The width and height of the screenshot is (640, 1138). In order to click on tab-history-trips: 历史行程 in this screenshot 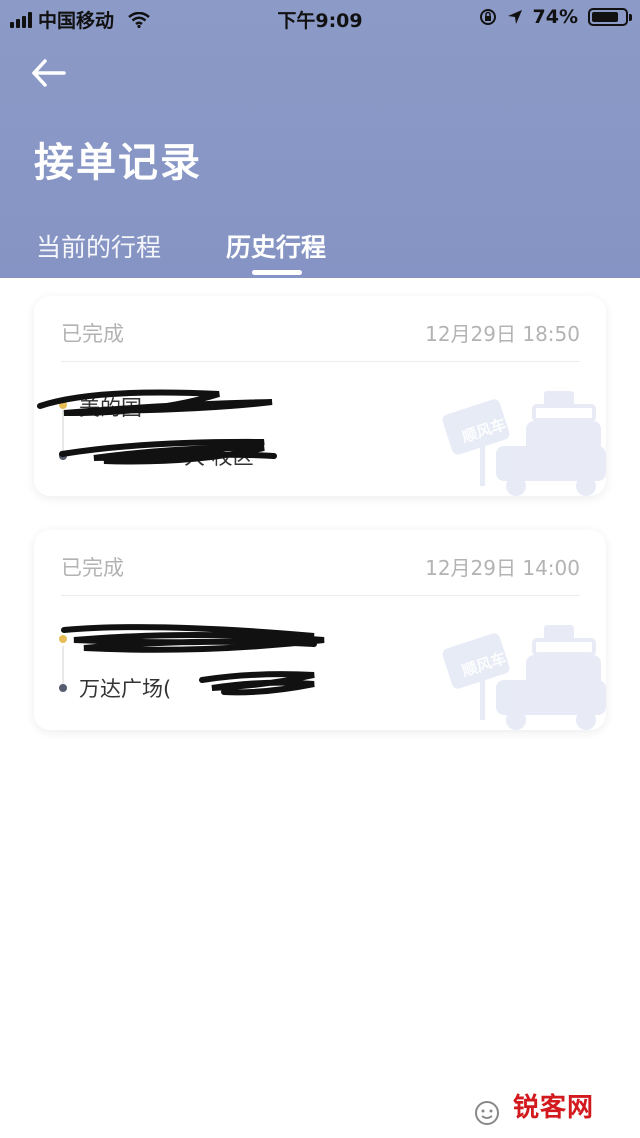, I will do `click(276, 246)`.